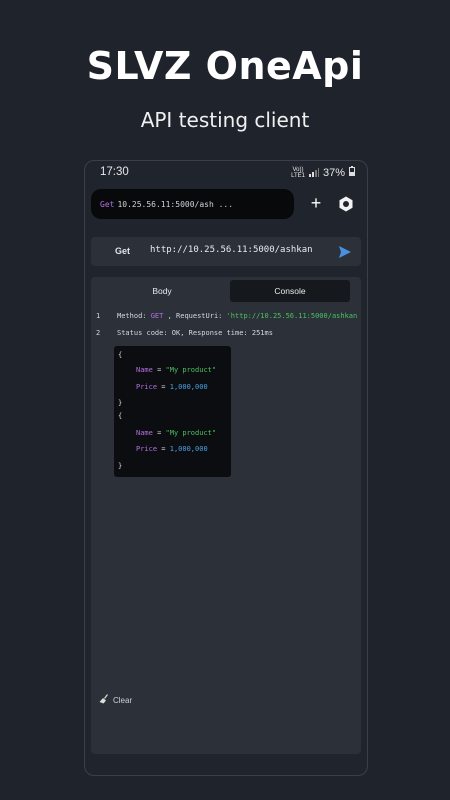  I want to click on broom-icon, so click(104, 700).